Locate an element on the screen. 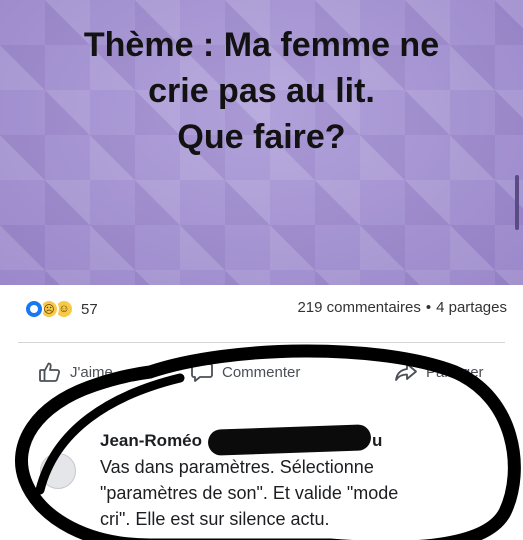 This screenshot has width=523, height=540. reactions-summary: ☹ ☺ 57 is located at coordinates (61, 309).